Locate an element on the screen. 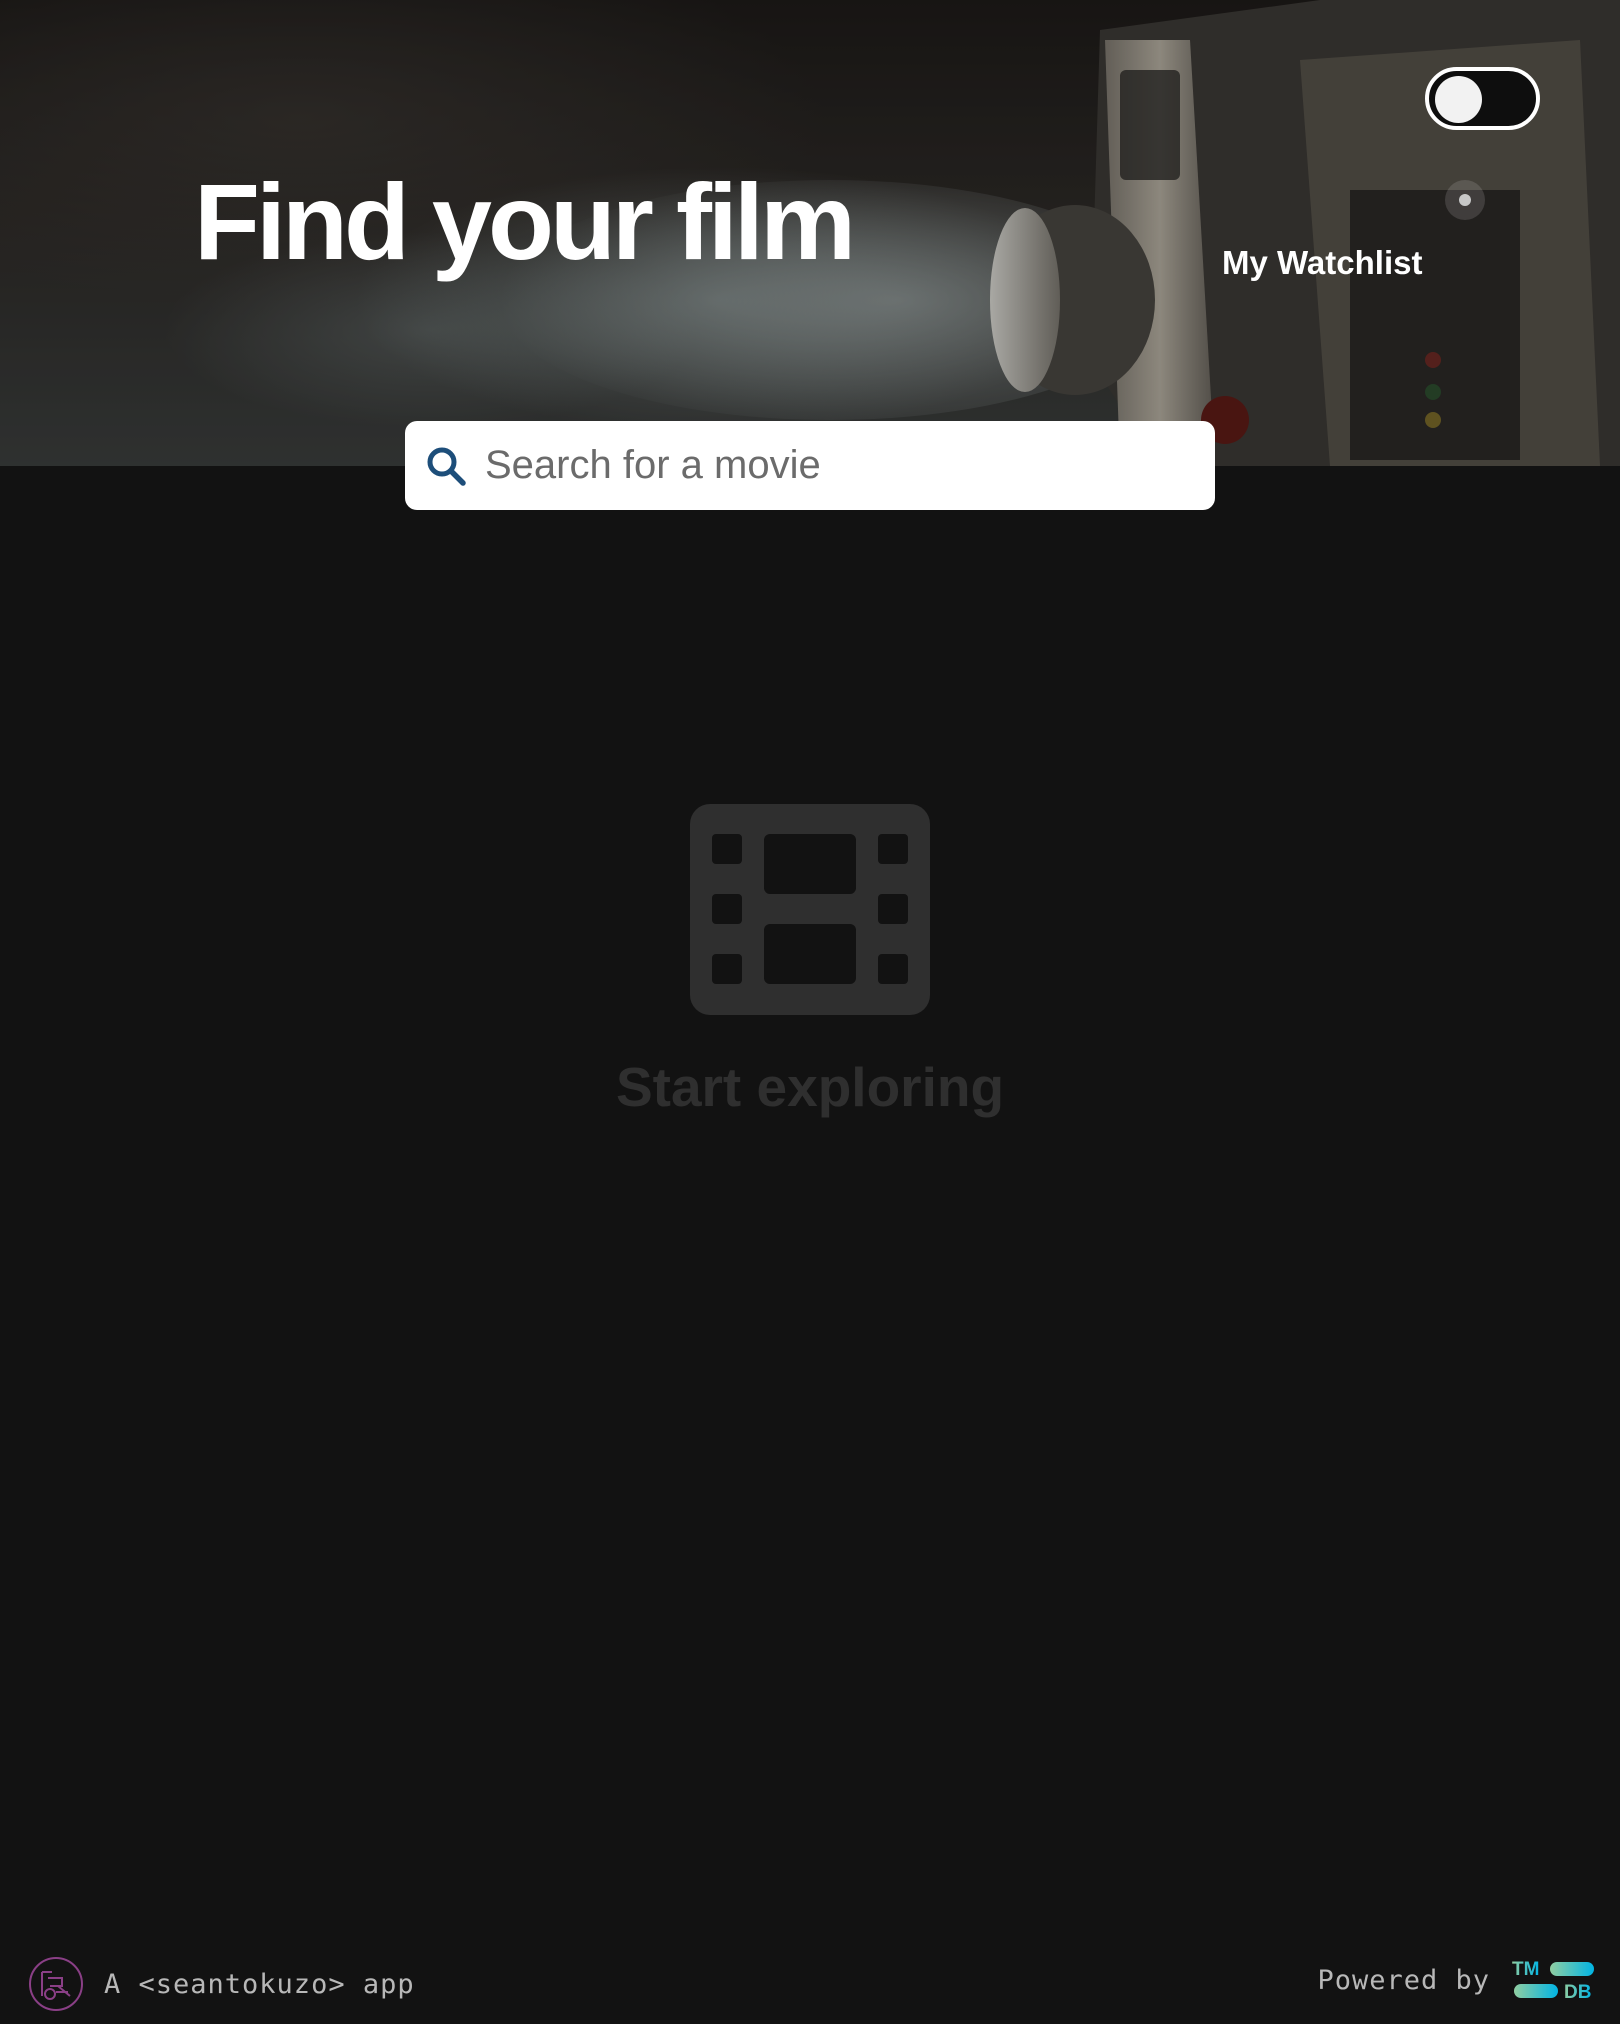 The width and height of the screenshot is (1620, 2024). powered-by-text: Powered by is located at coordinates (1403, 1980).